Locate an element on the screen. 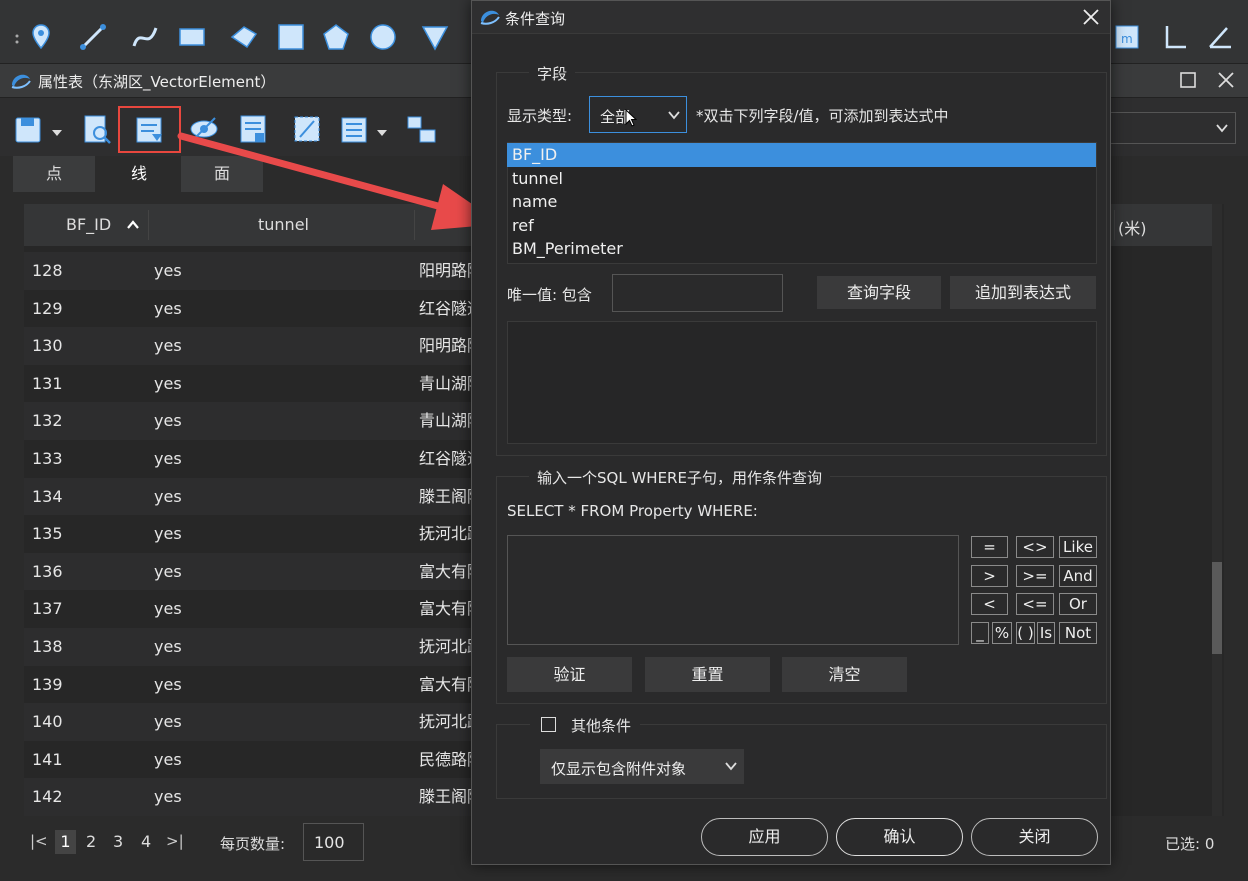 The height and width of the screenshot is (881, 1248). table-row: 142 yes 滕王阁隧道 is located at coordinates (249, 797).